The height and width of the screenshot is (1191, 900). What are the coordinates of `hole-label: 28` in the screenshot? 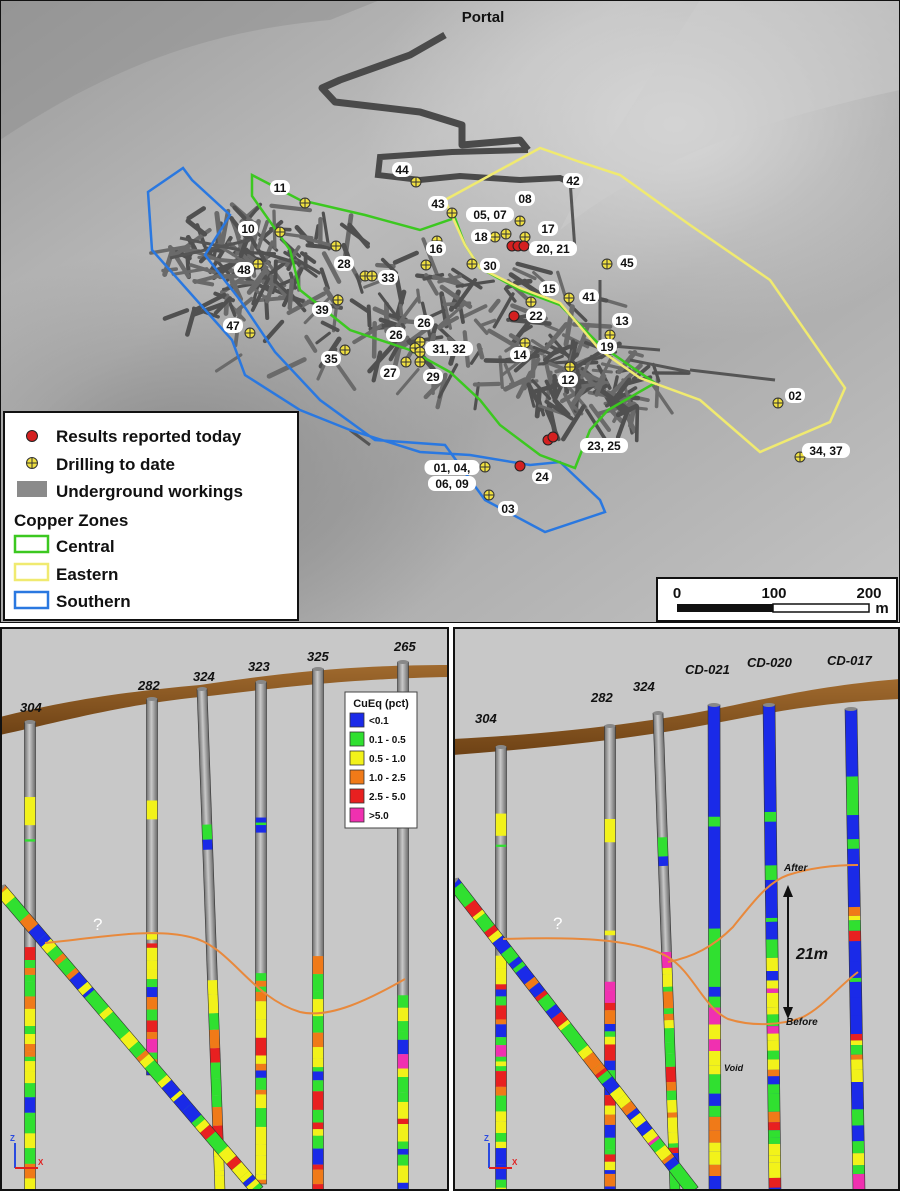 It's located at (344, 263).